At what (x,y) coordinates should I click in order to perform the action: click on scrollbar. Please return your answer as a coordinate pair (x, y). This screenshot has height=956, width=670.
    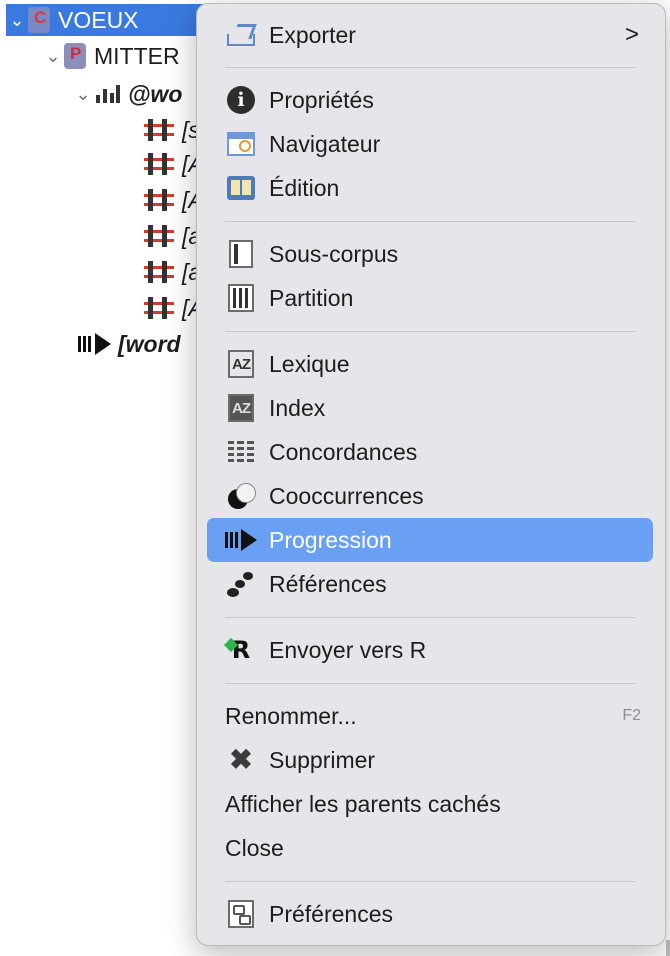
    Looking at the image, I should click on (668, 948).